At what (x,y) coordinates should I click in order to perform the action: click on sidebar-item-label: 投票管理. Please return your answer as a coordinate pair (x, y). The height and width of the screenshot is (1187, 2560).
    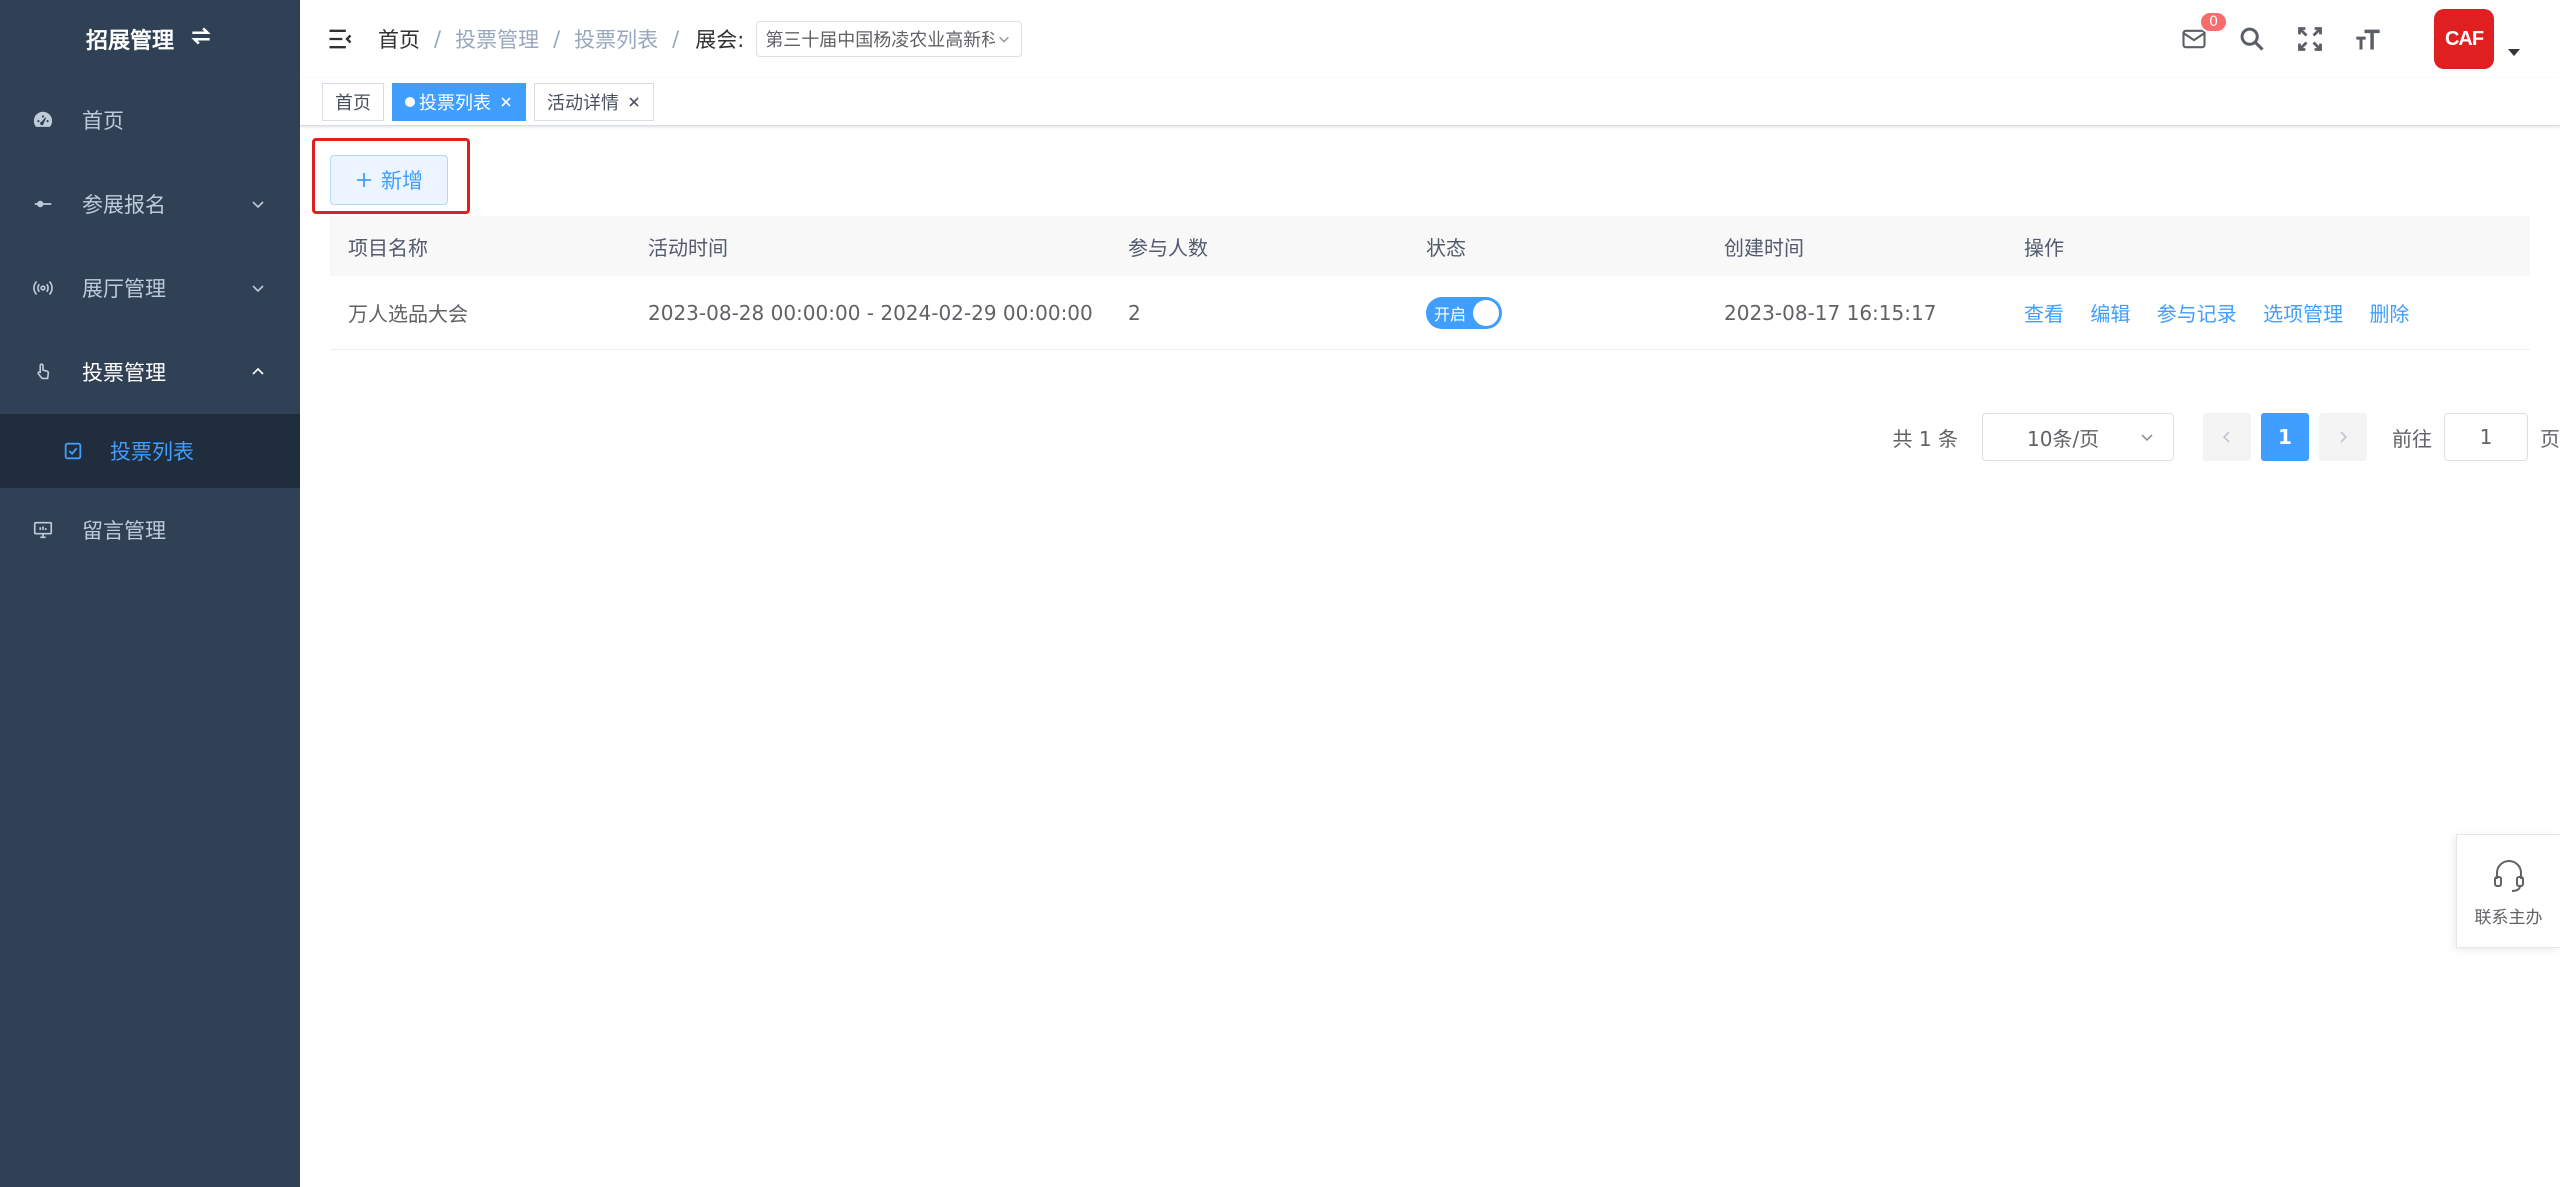
    Looking at the image, I should click on (124, 373).